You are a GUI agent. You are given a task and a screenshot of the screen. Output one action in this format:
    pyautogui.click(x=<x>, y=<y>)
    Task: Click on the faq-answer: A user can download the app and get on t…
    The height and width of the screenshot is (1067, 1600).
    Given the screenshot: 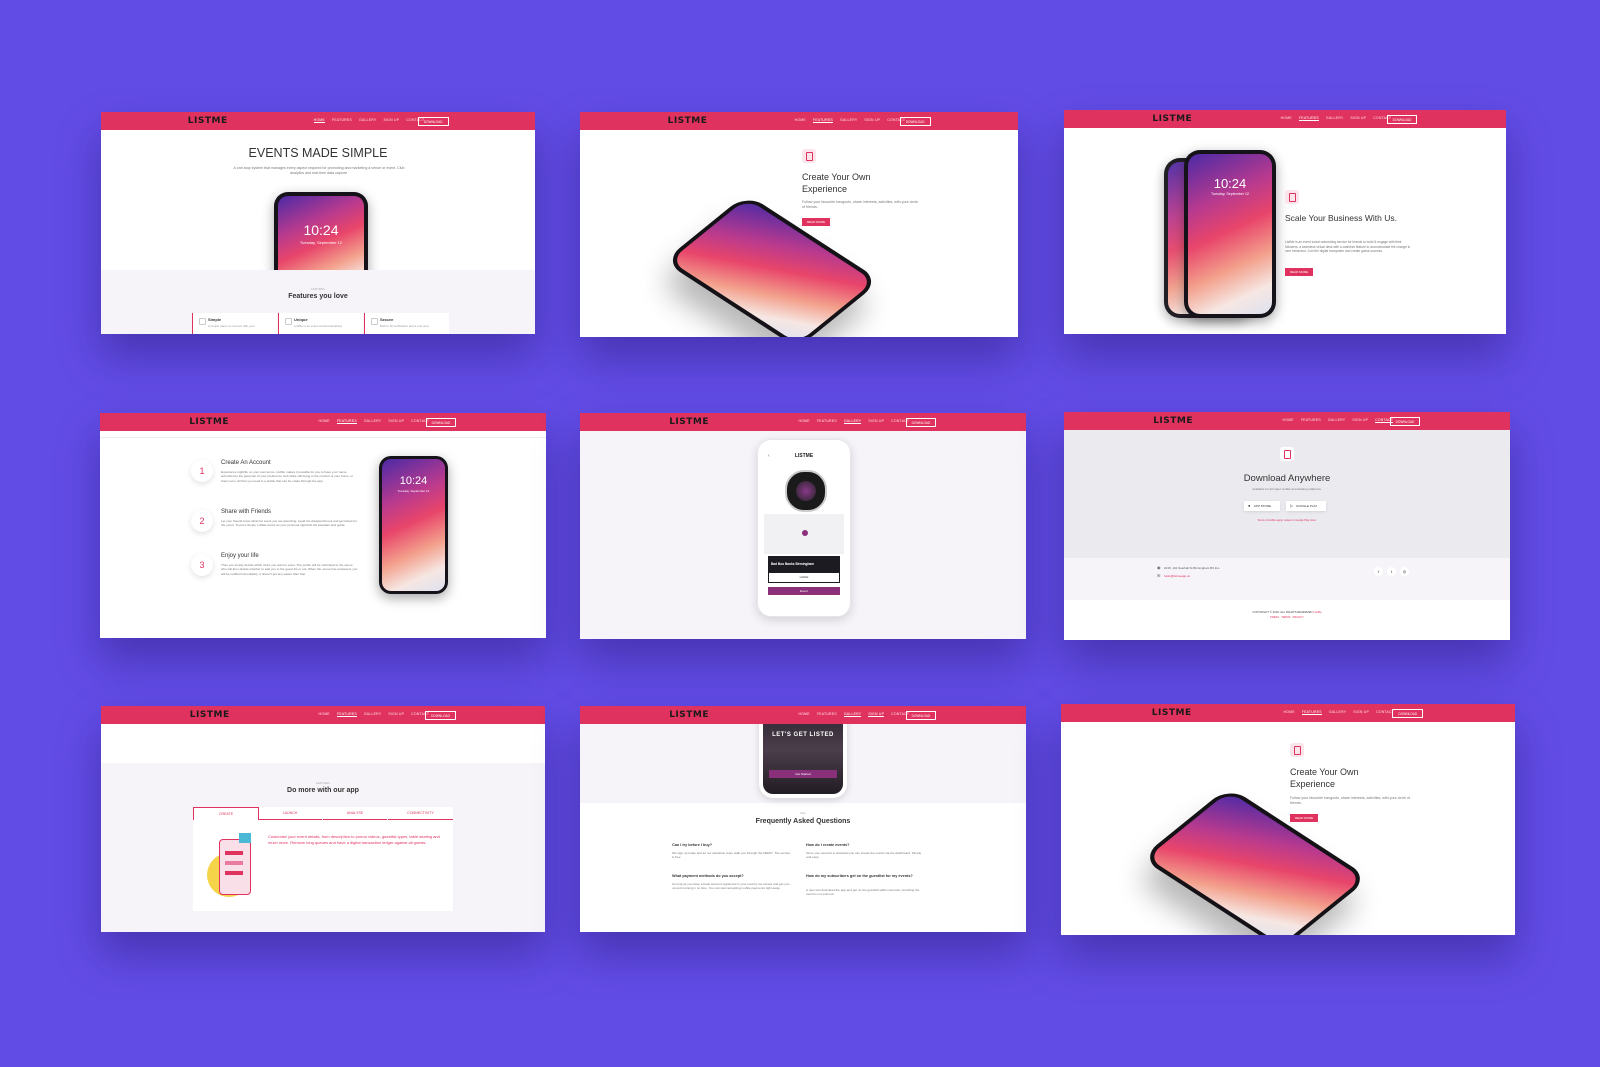 What is the action you would take?
    pyautogui.click(x=863, y=892)
    